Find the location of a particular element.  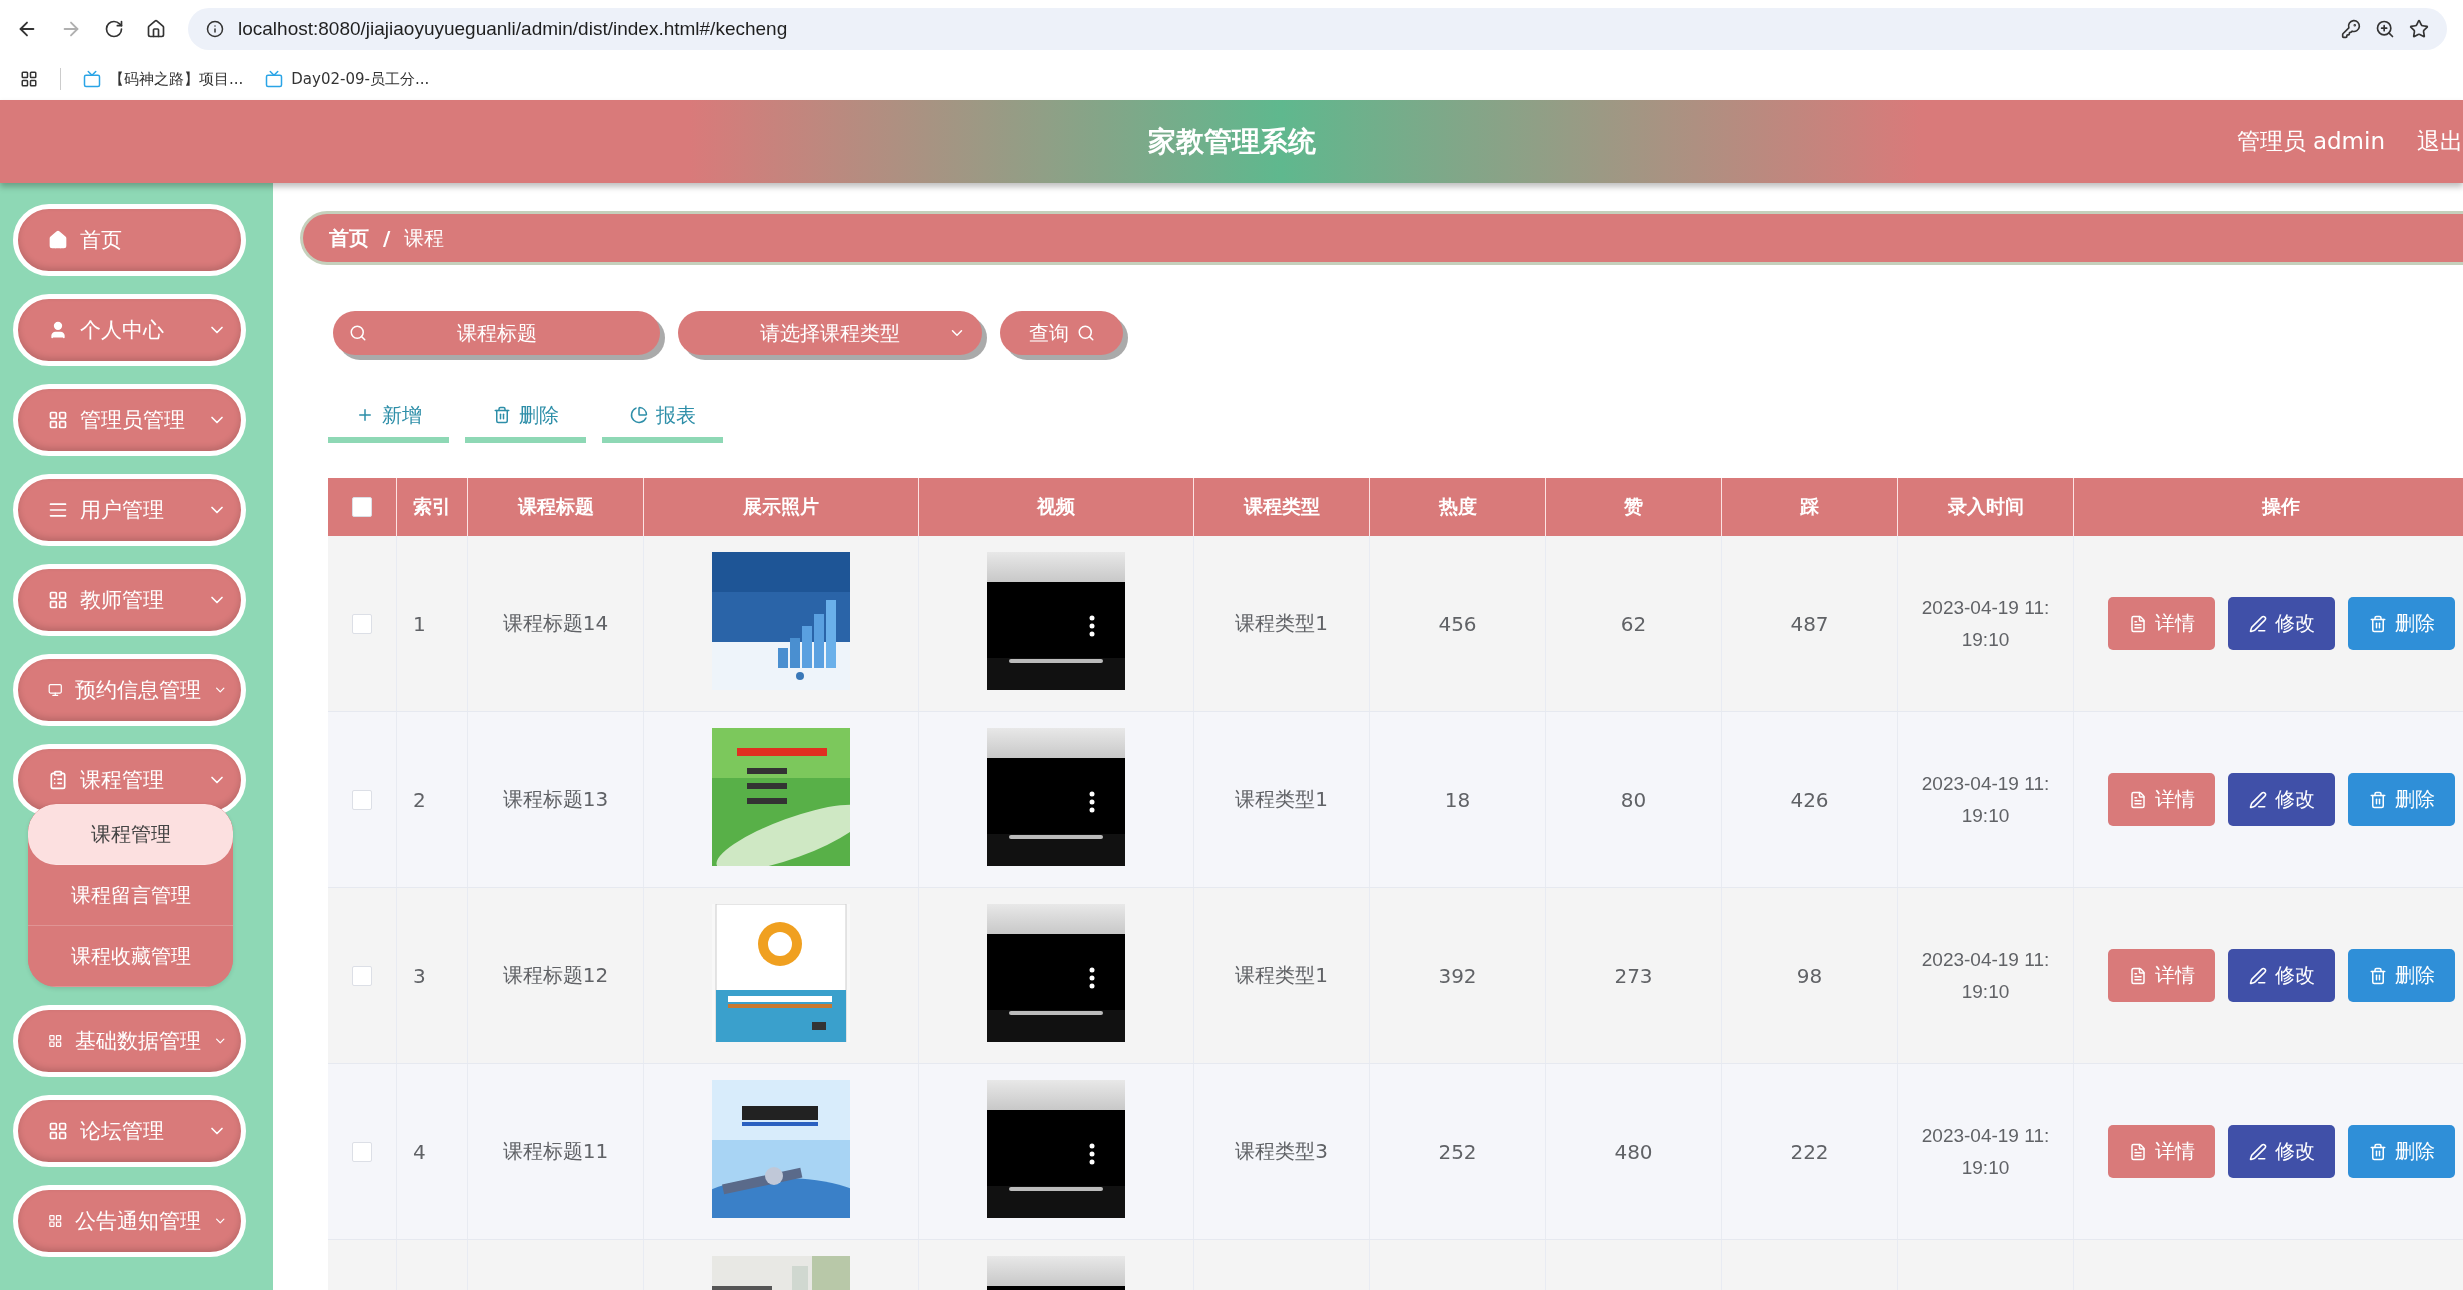

user-icon is located at coordinates (58, 330).